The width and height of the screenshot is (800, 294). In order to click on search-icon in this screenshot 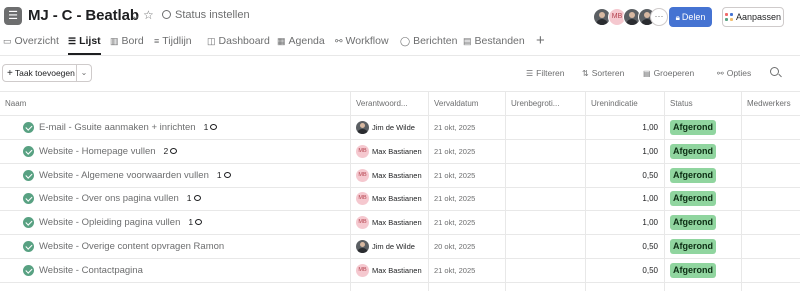, I will do `click(774, 71)`.